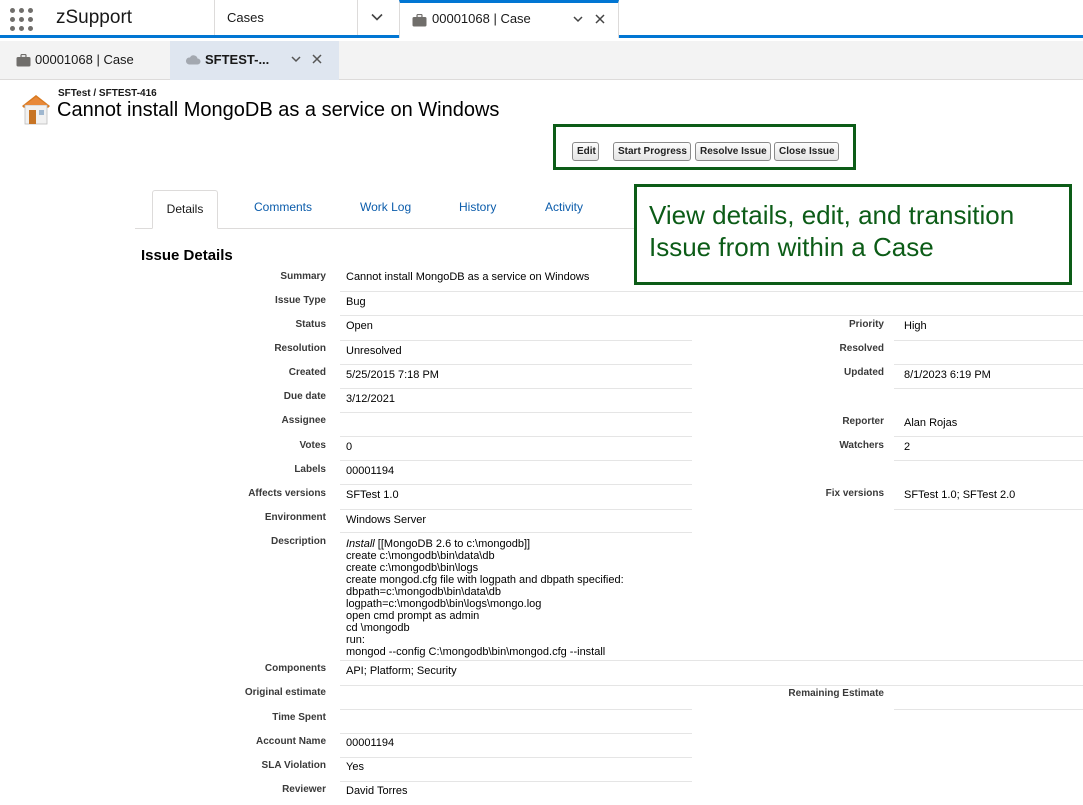 This screenshot has height=805, width=1083. I want to click on nav-item-cases: Cases, so click(245, 17).